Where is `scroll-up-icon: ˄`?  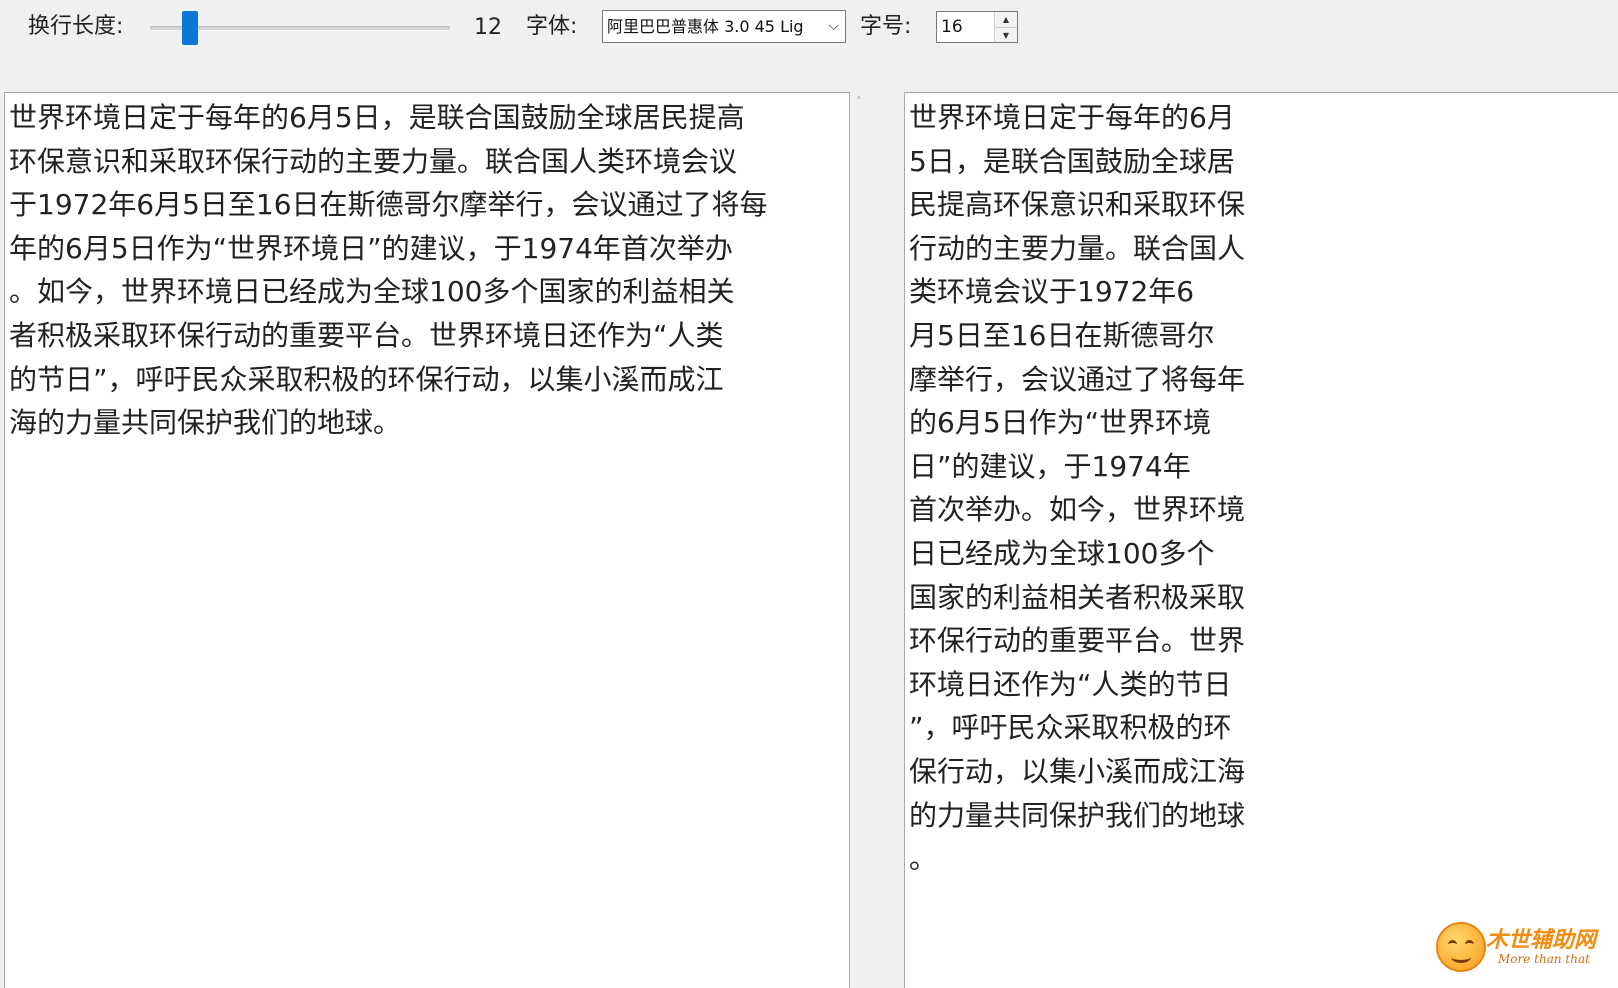 scroll-up-icon: ˄ is located at coordinates (859, 102).